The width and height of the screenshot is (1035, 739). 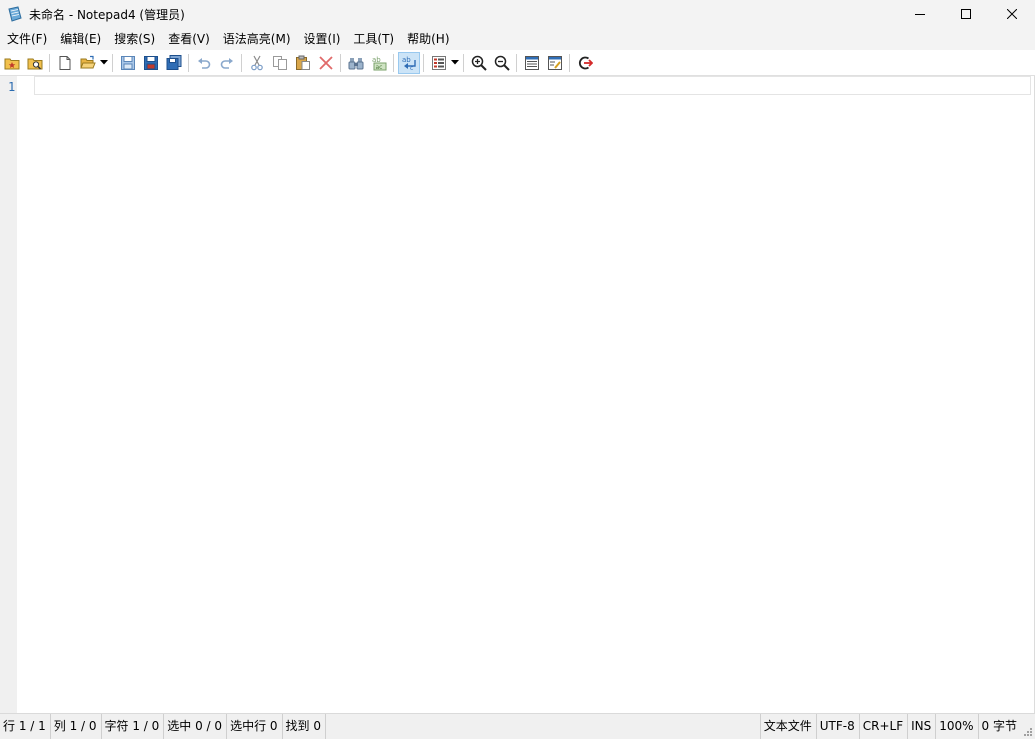 I want to click on favorites-icon, so click(x=11, y=63).